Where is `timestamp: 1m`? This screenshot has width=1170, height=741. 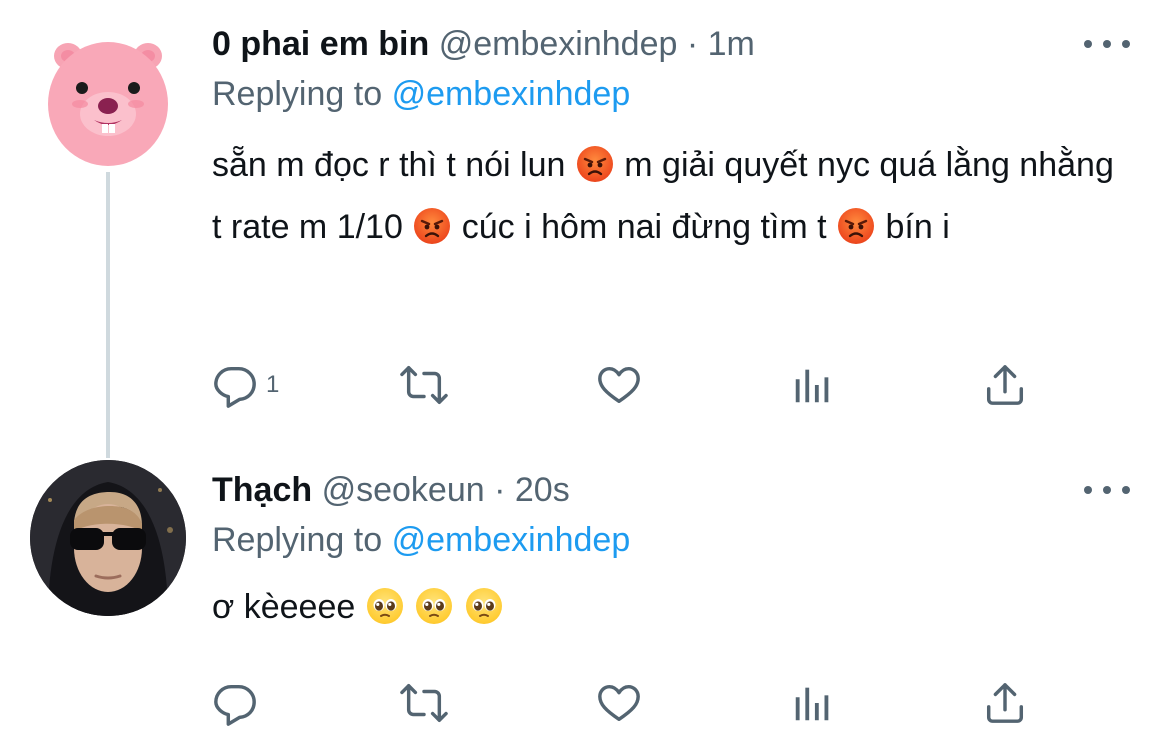 timestamp: 1m is located at coordinates (731, 44).